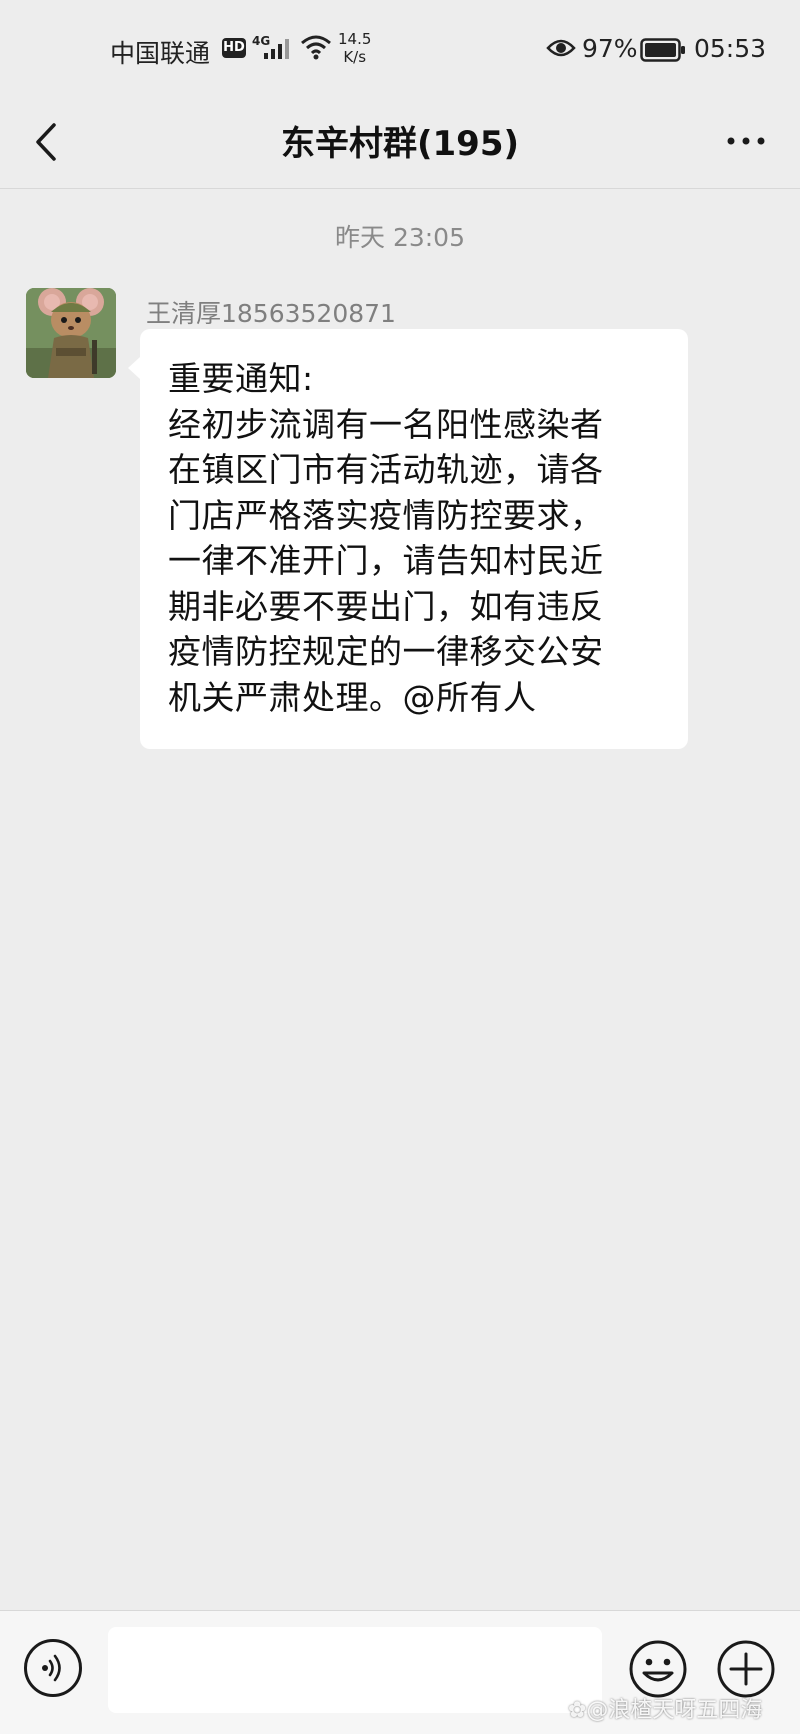 The image size is (800, 1734). I want to click on message-line: 门店严格落实疫情防控要求，, so click(386, 515).